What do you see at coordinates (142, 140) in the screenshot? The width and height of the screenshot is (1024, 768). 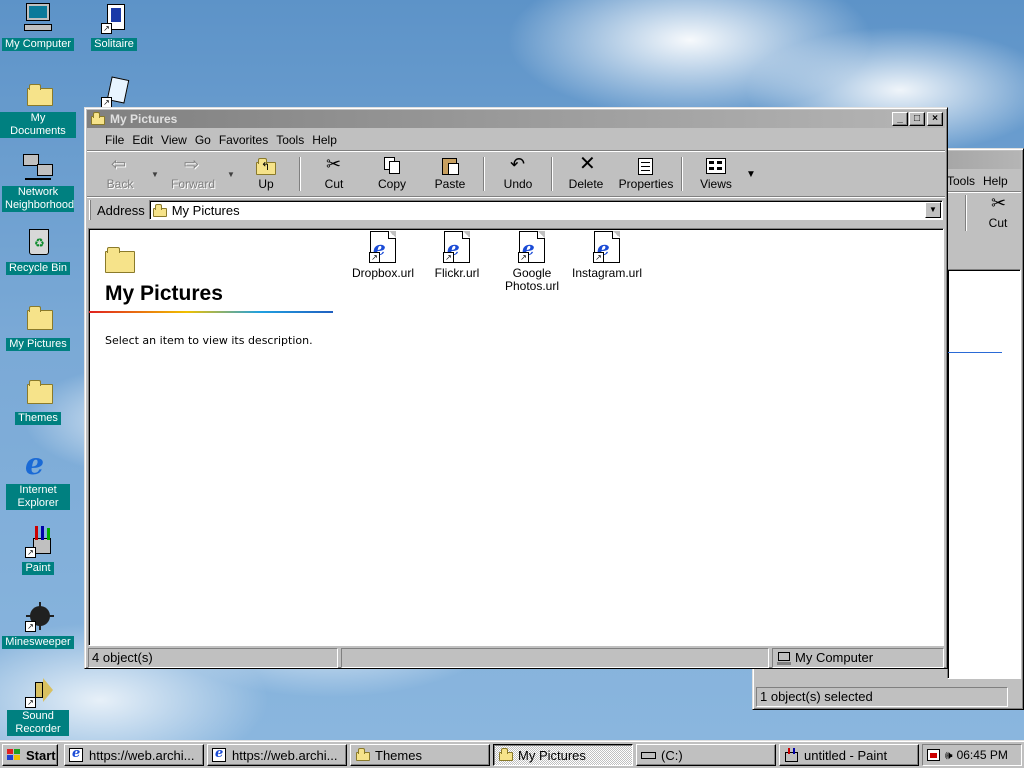 I see `menu-edit: Edit` at bounding box center [142, 140].